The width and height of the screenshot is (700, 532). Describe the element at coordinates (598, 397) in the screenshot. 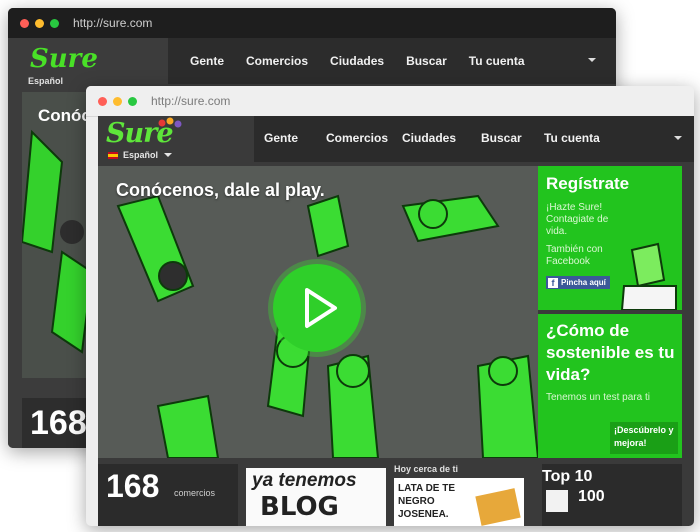

I see `test-subtitle: Tenemos un test para ti` at that location.